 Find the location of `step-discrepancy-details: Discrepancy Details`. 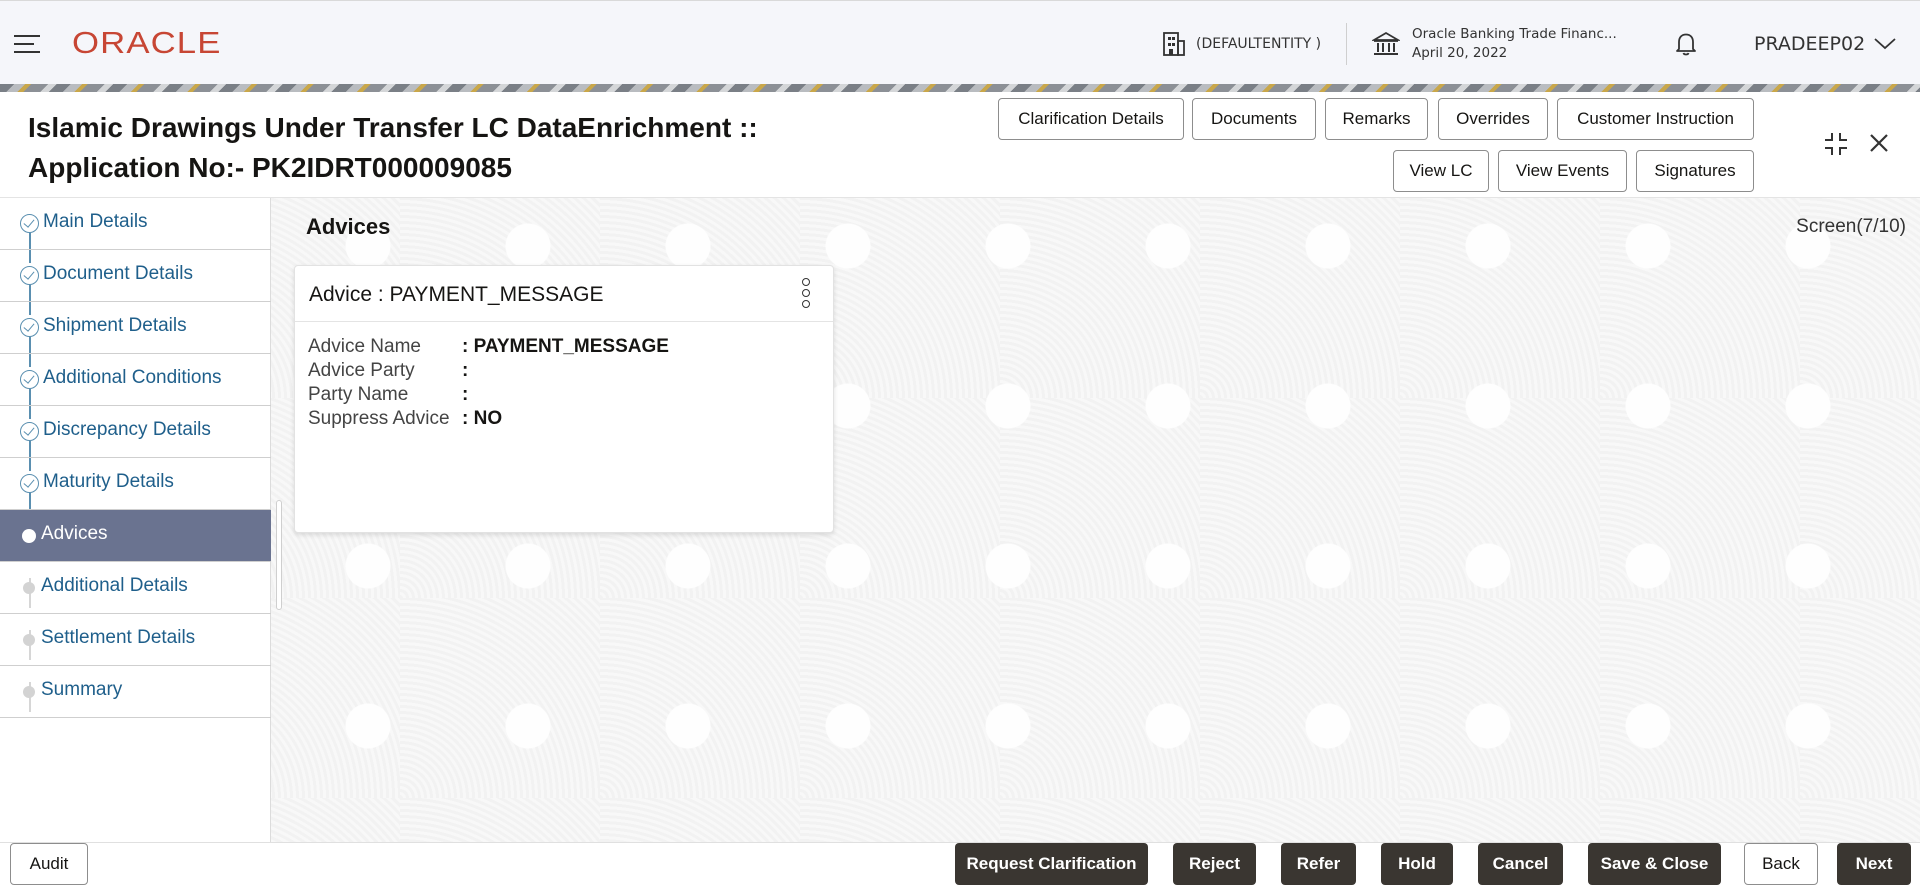

step-discrepancy-details: Discrepancy Details is located at coordinates (135, 432).